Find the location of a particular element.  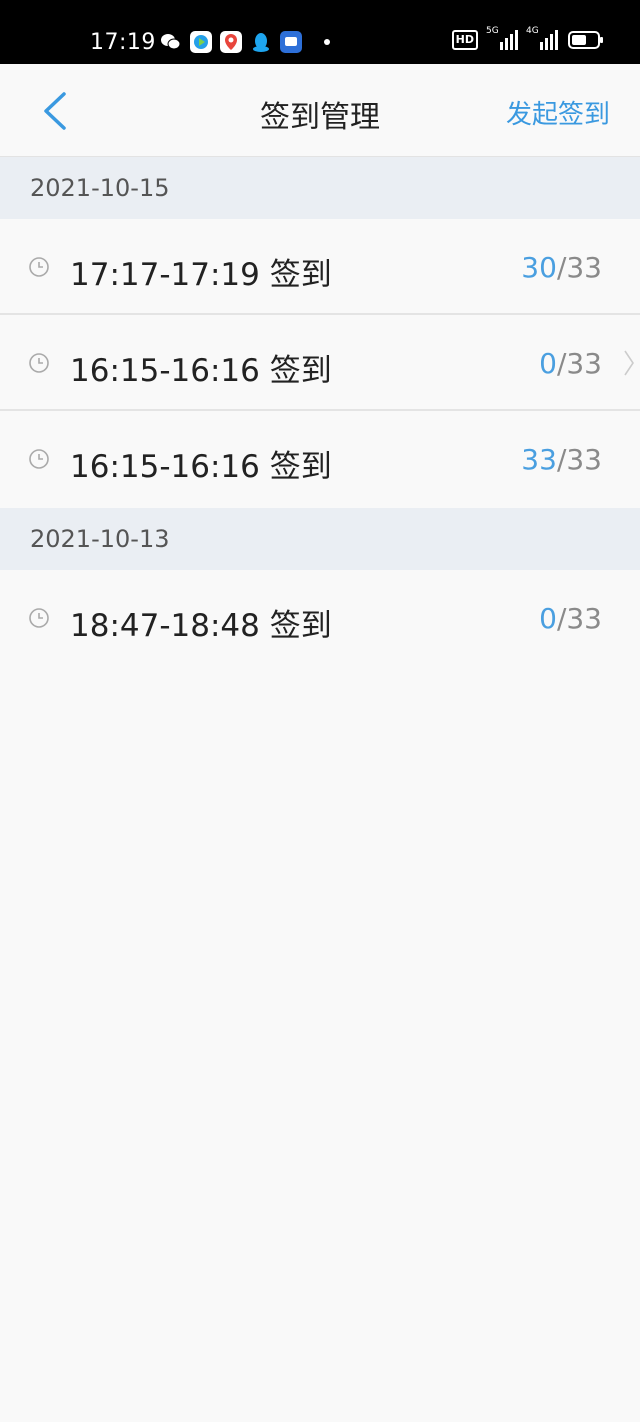

checkin-list-item: 16:15-16:16 签到 0/33 is located at coordinates (320, 363).